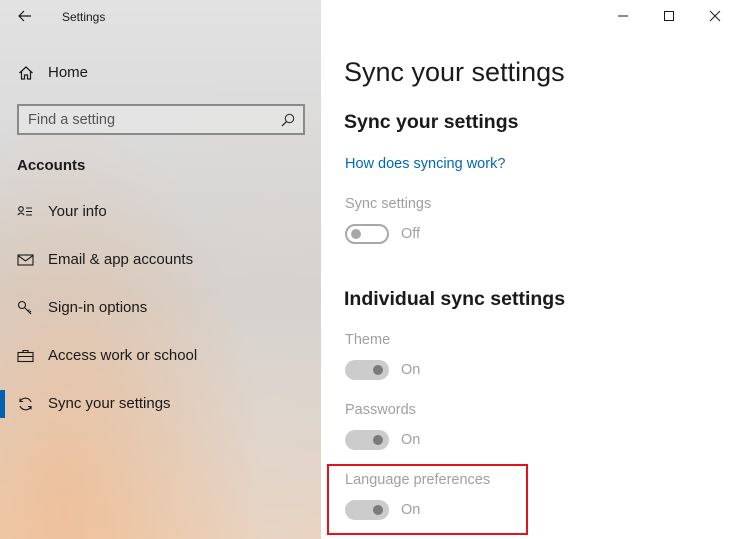 This screenshot has height=539, width=738. I want to click on sync-icon, so click(25, 404).